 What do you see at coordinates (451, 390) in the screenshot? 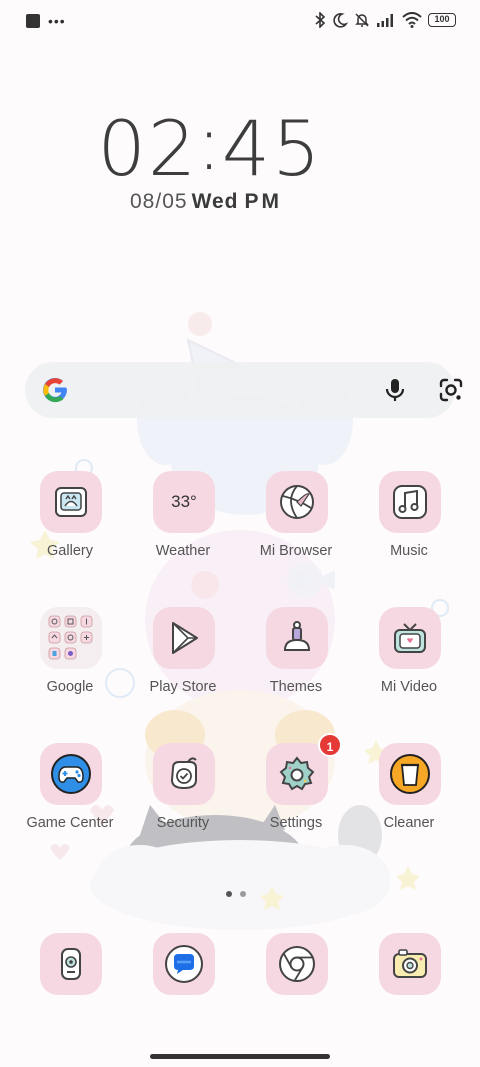
I see `google-lens-icon` at bounding box center [451, 390].